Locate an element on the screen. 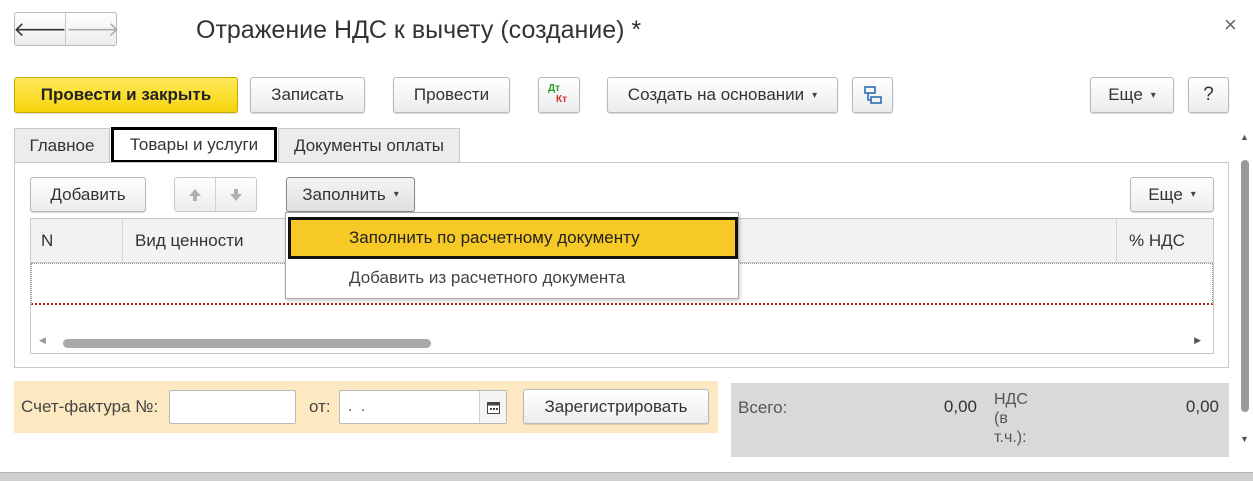  tab-payment-documents: Документы оплаты is located at coordinates (369, 145).